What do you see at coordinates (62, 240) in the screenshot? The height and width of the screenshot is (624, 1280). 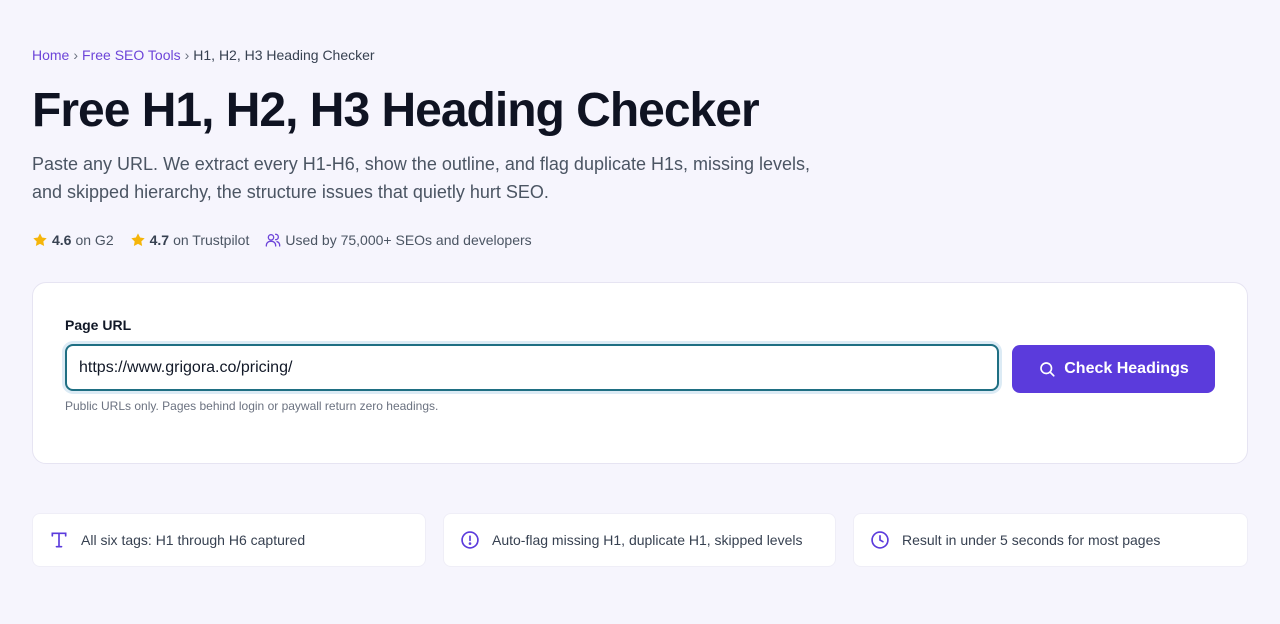 I see `g2-rating-value: 4.6` at bounding box center [62, 240].